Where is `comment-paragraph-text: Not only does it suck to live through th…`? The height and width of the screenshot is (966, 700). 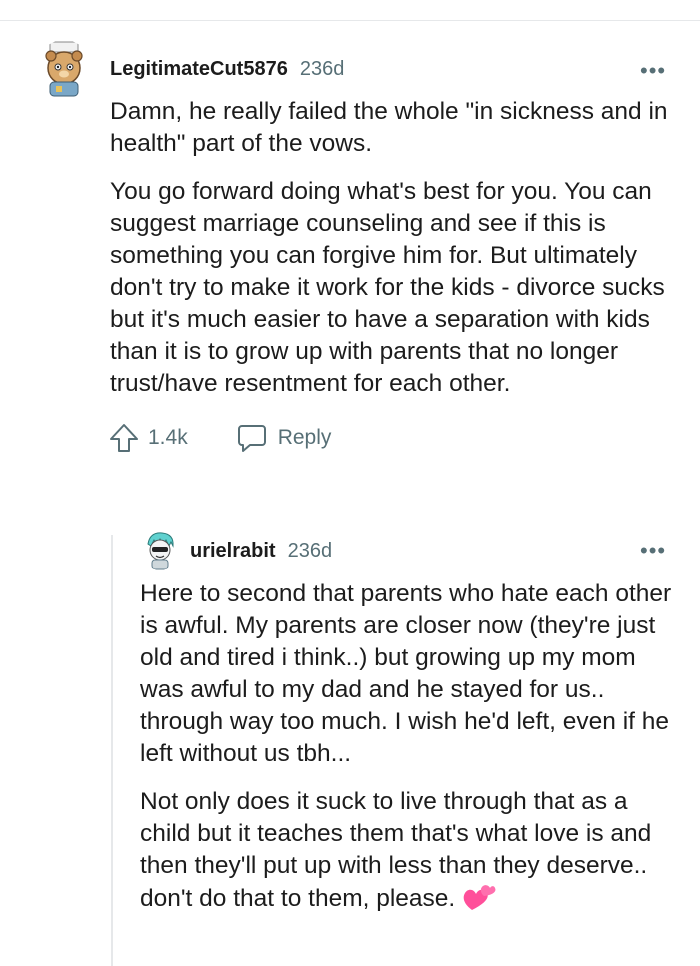 comment-paragraph-text: Not only does it suck to live through th… is located at coordinates (396, 850).